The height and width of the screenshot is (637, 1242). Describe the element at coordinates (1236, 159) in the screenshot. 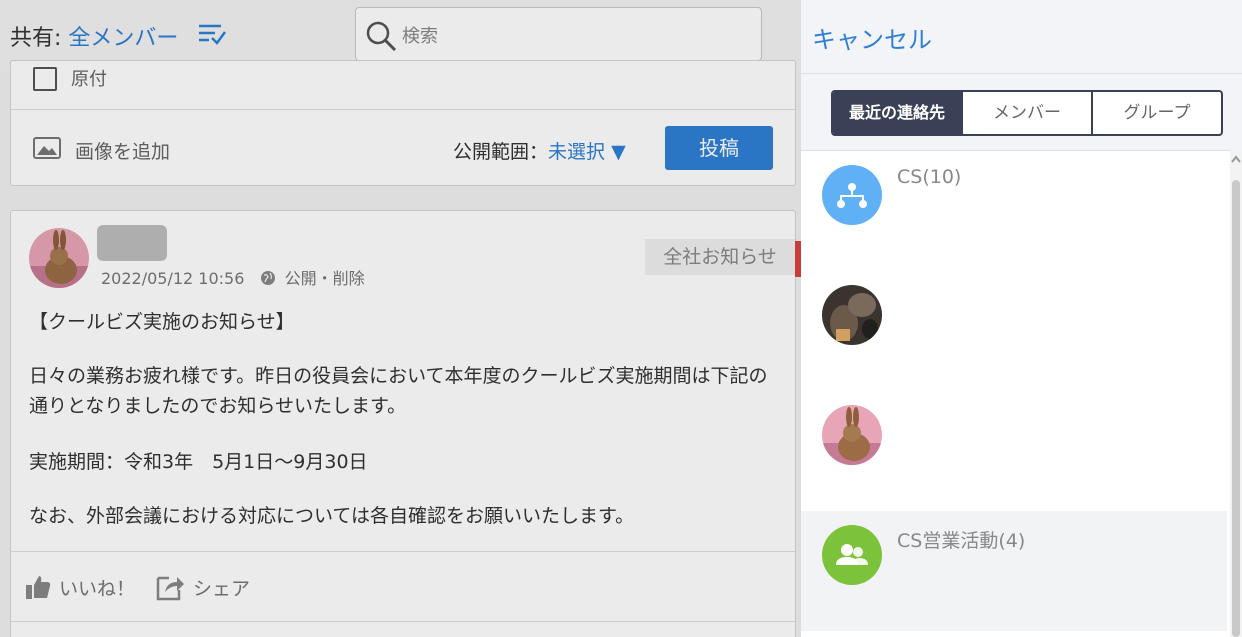

I see `chevron-up-icon` at that location.